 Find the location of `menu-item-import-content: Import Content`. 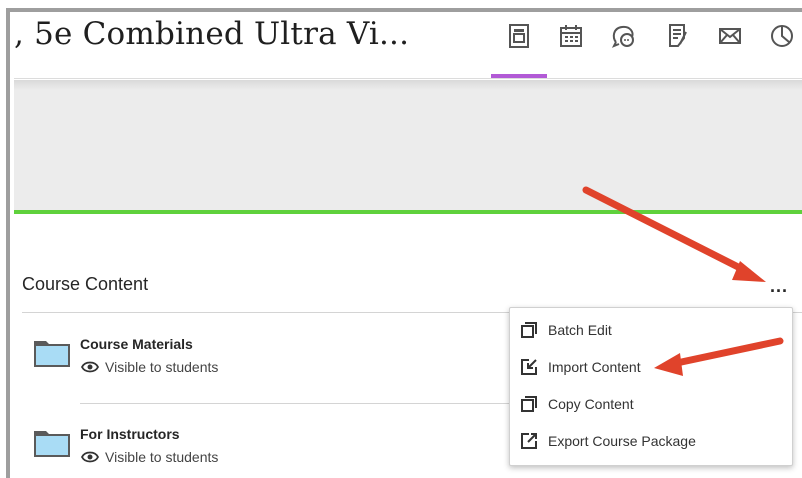

menu-item-import-content: Import Content is located at coordinates (580, 367).